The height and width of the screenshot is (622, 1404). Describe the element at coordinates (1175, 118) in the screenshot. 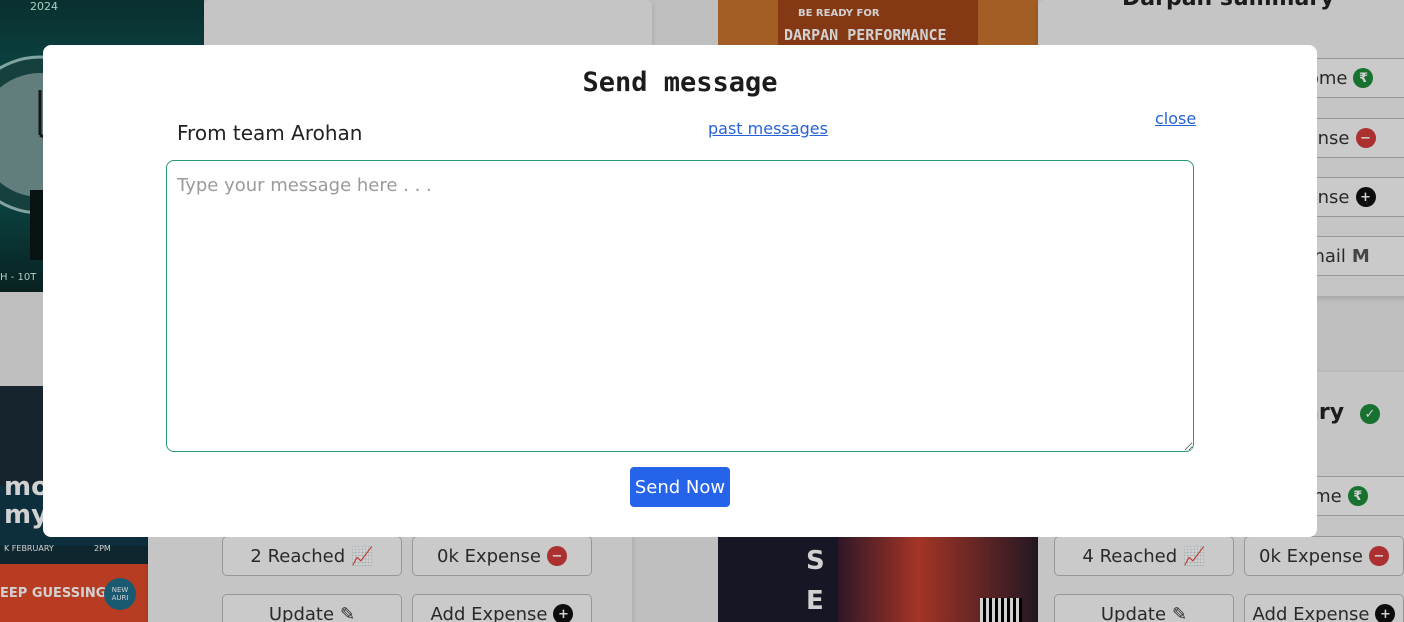

I see `close-link: close` at that location.